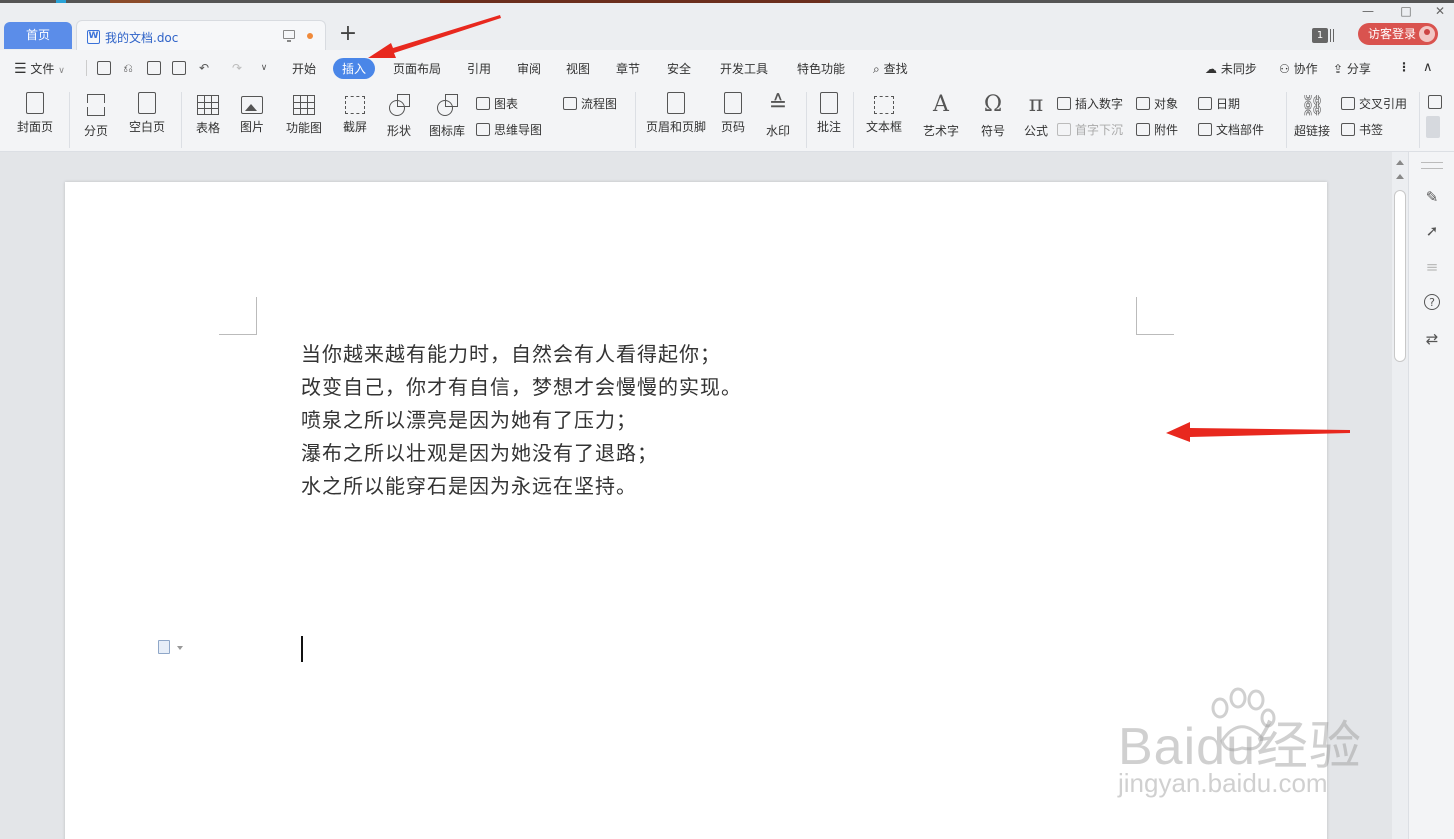 The height and width of the screenshot is (839, 1454). I want to click on omega-icon: Ω, so click(993, 104).